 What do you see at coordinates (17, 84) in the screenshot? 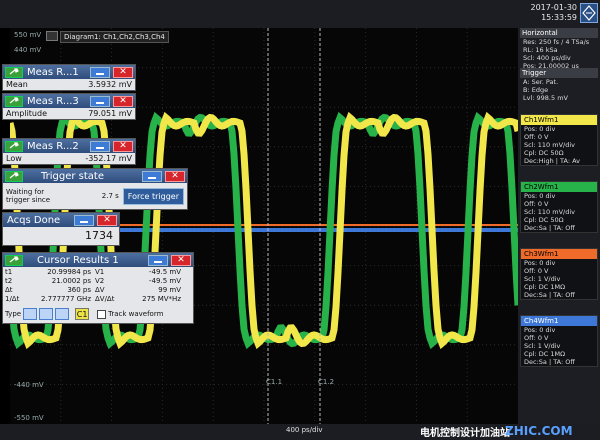
I see `meas-label: Mean` at bounding box center [17, 84].